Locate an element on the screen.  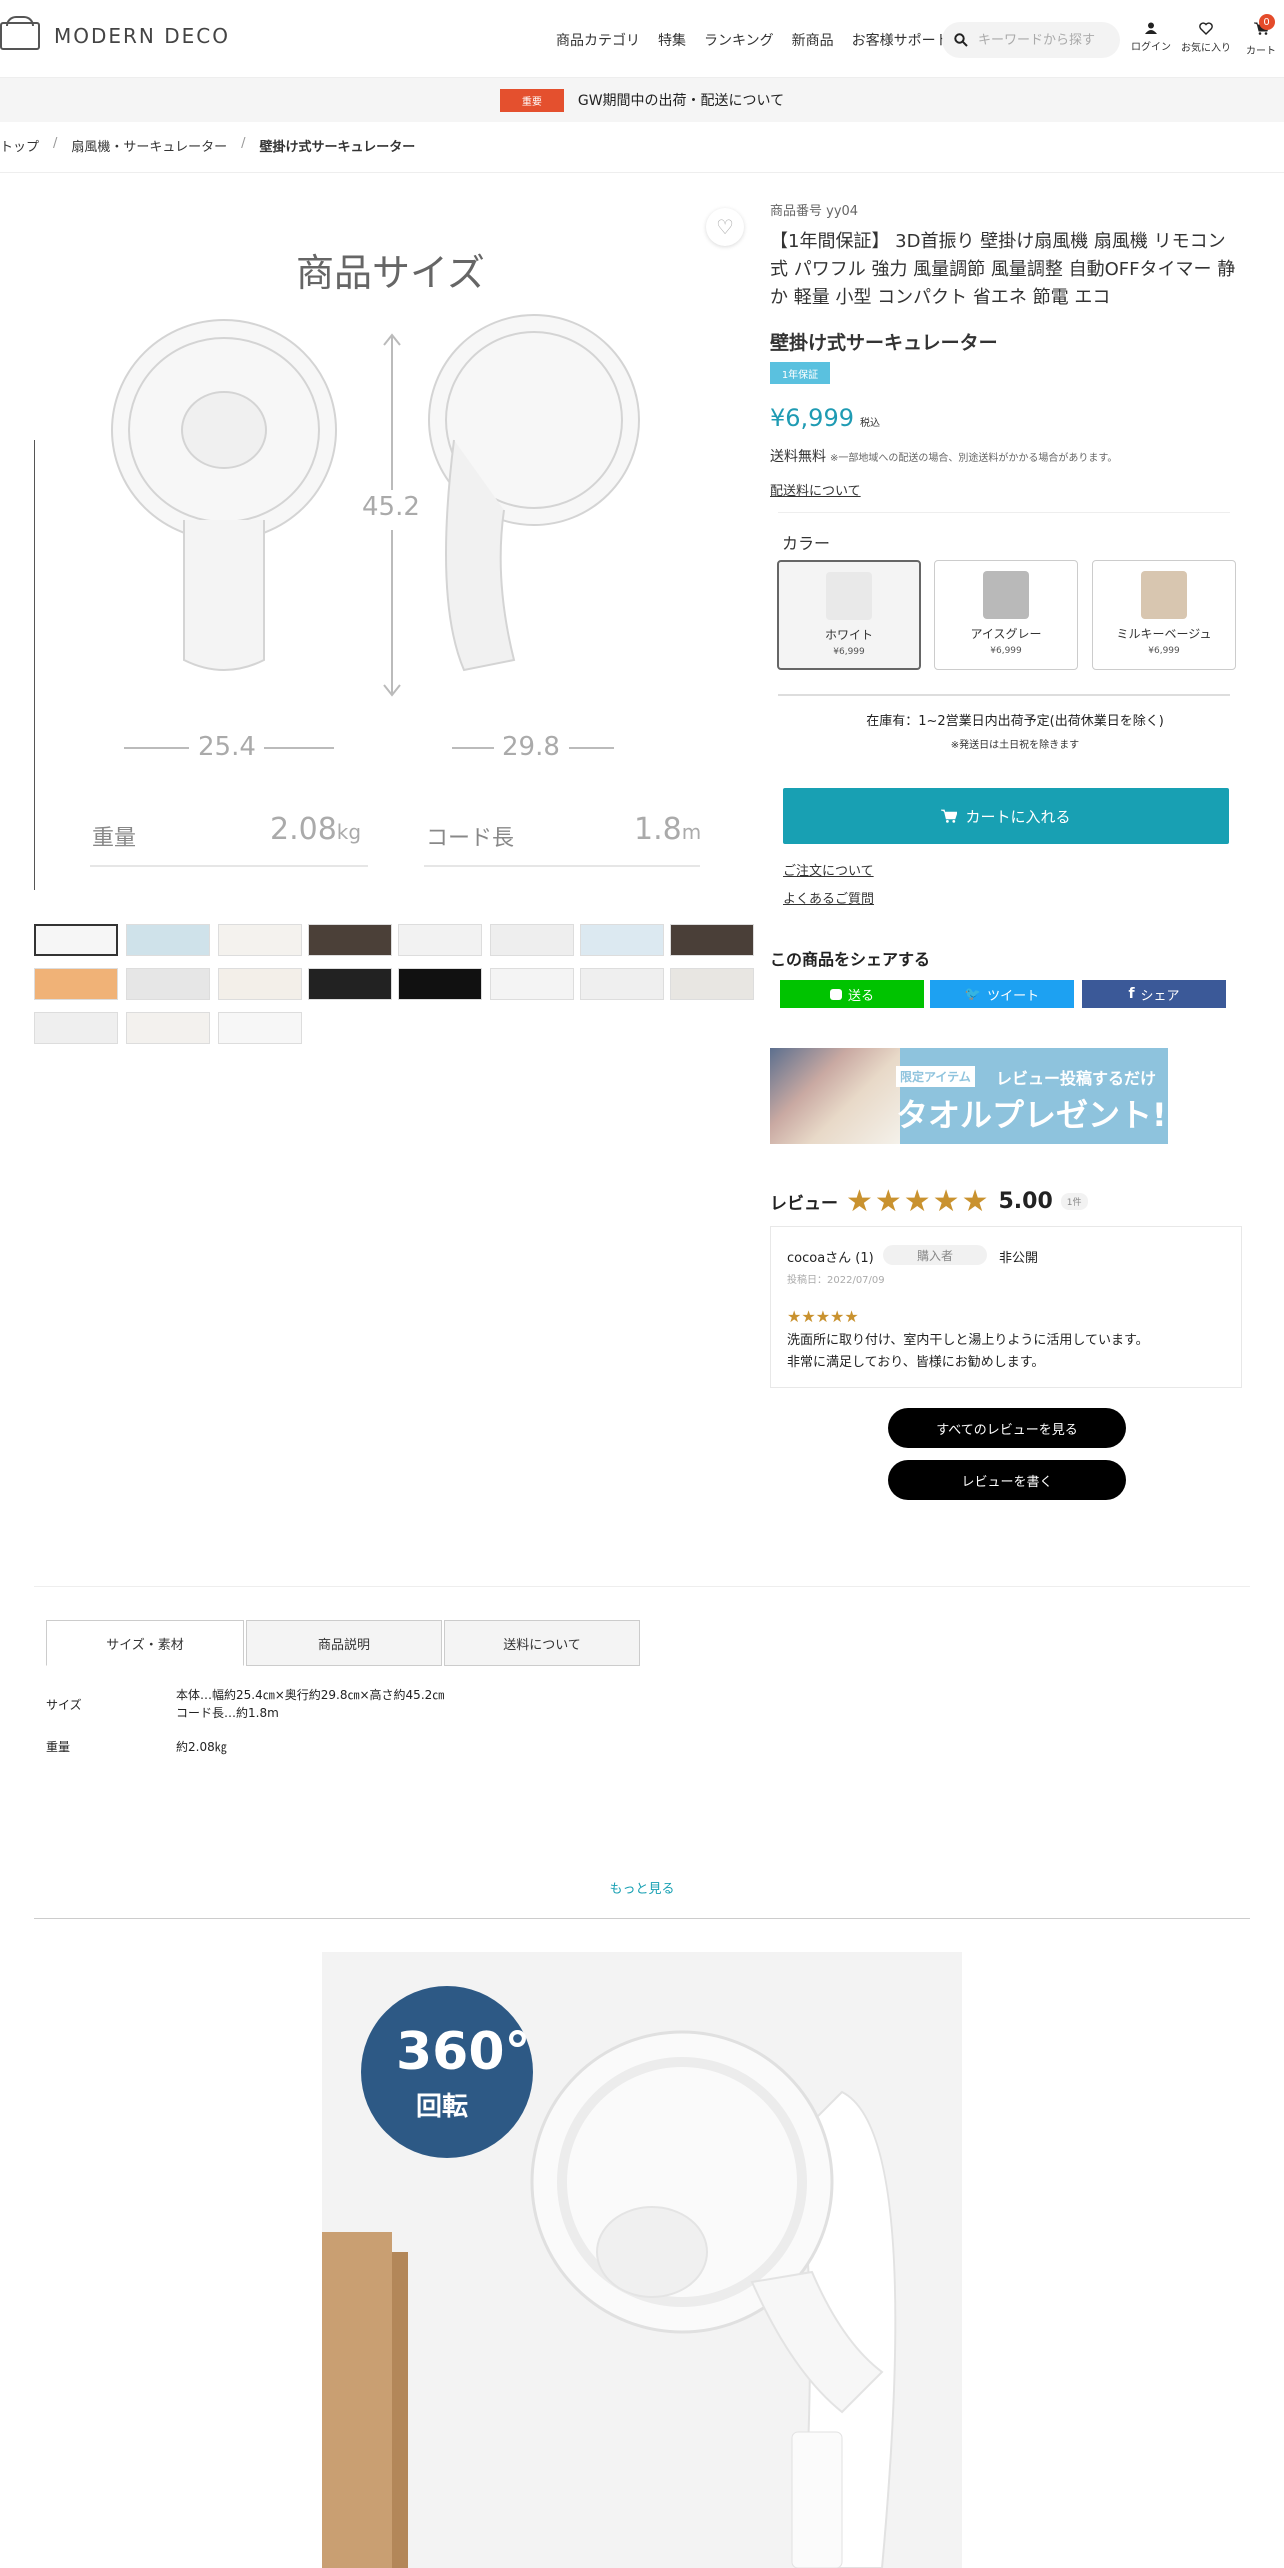
rotation-badge-number: 360° is located at coordinates (463, 2052).